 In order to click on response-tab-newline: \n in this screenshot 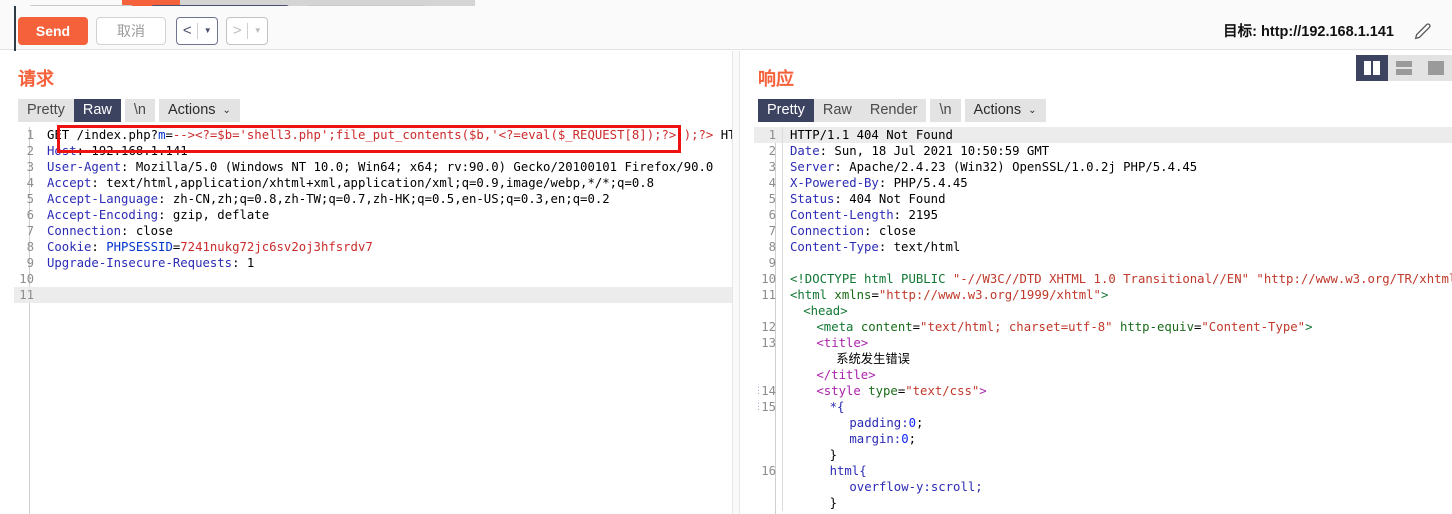, I will do `click(945, 110)`.